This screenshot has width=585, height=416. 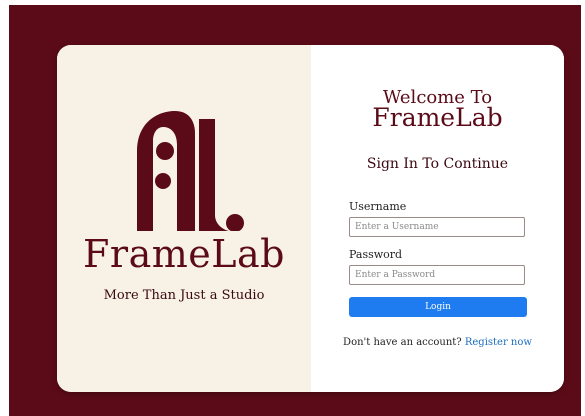 What do you see at coordinates (190, 171) in the screenshot?
I see `framelab-logo-icon` at bounding box center [190, 171].